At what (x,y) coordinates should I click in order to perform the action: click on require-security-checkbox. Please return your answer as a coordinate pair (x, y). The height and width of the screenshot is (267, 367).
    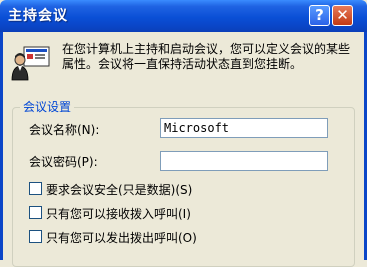
    Looking at the image, I should click on (35, 188).